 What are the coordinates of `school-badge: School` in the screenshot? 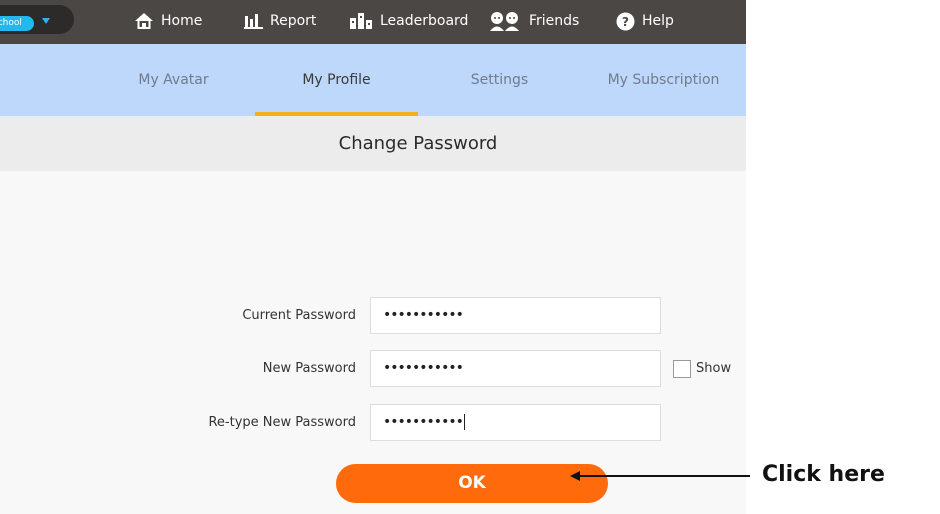 It's located at (17, 23).